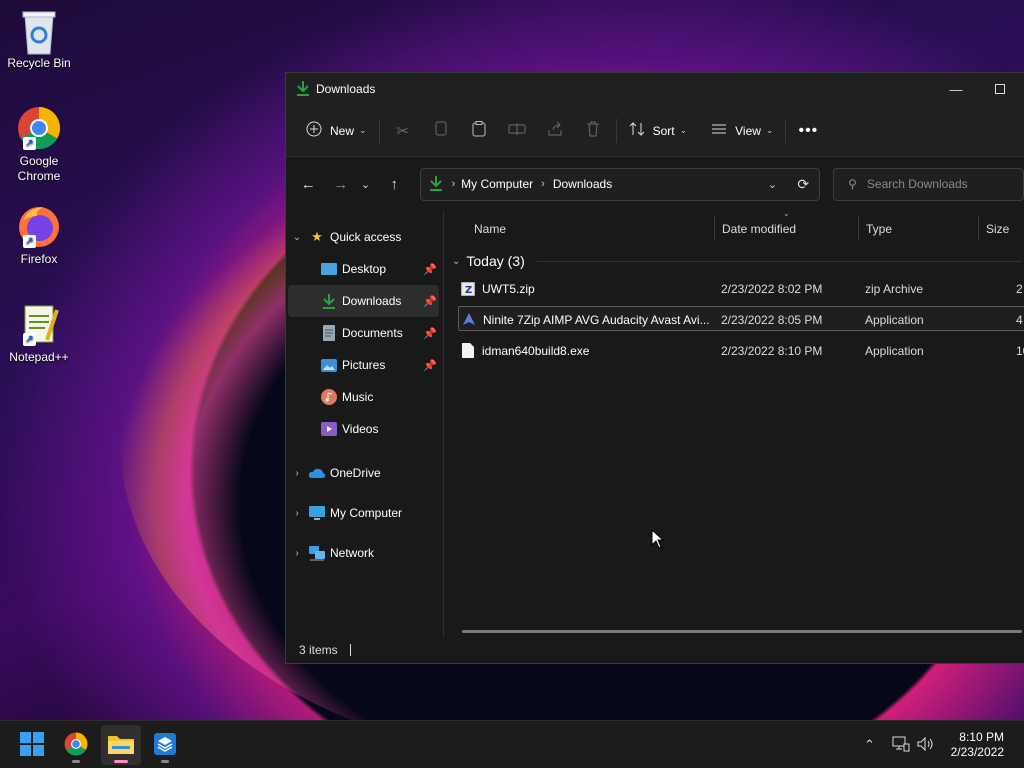 The image size is (1024, 768). I want to click on taskbar-app-package, so click(165, 745).